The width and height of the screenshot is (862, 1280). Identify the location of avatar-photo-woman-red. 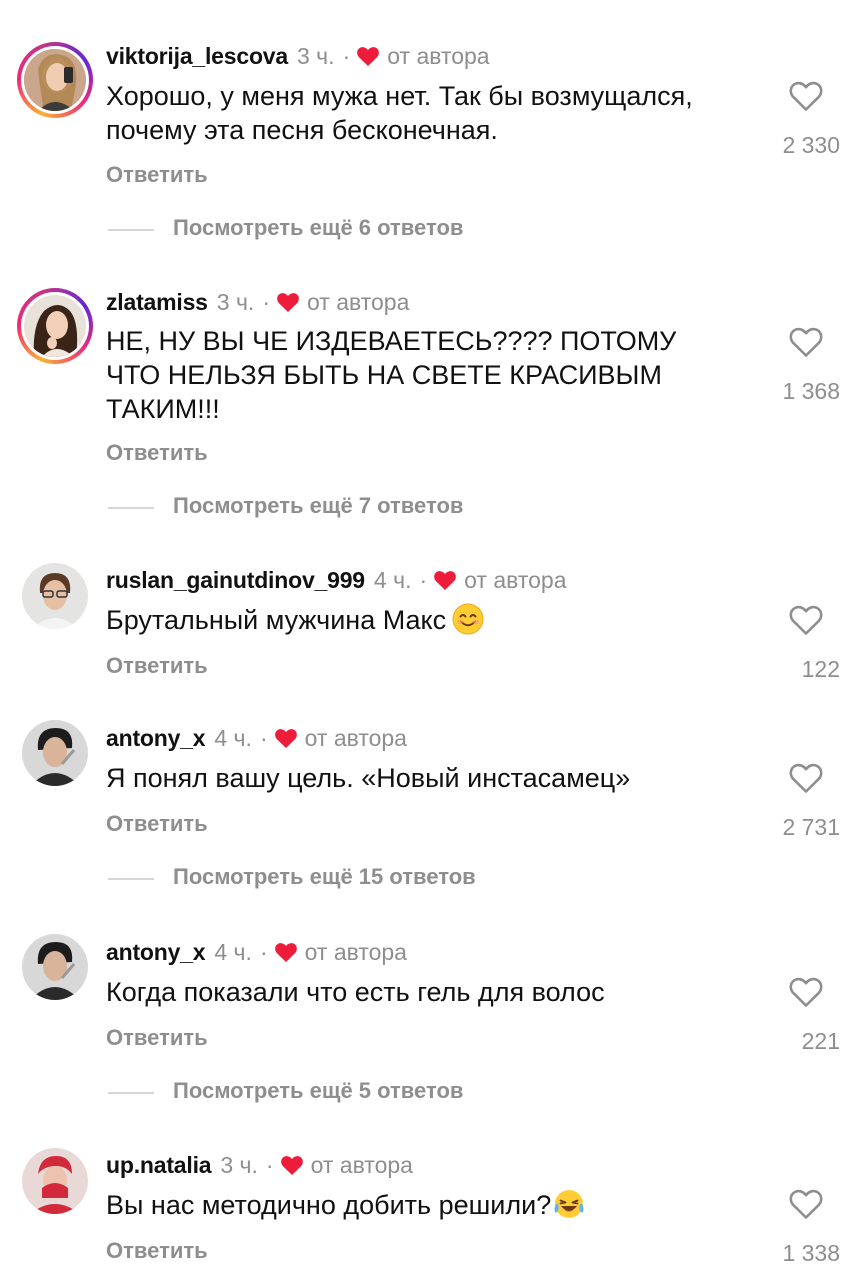
(55, 1181).